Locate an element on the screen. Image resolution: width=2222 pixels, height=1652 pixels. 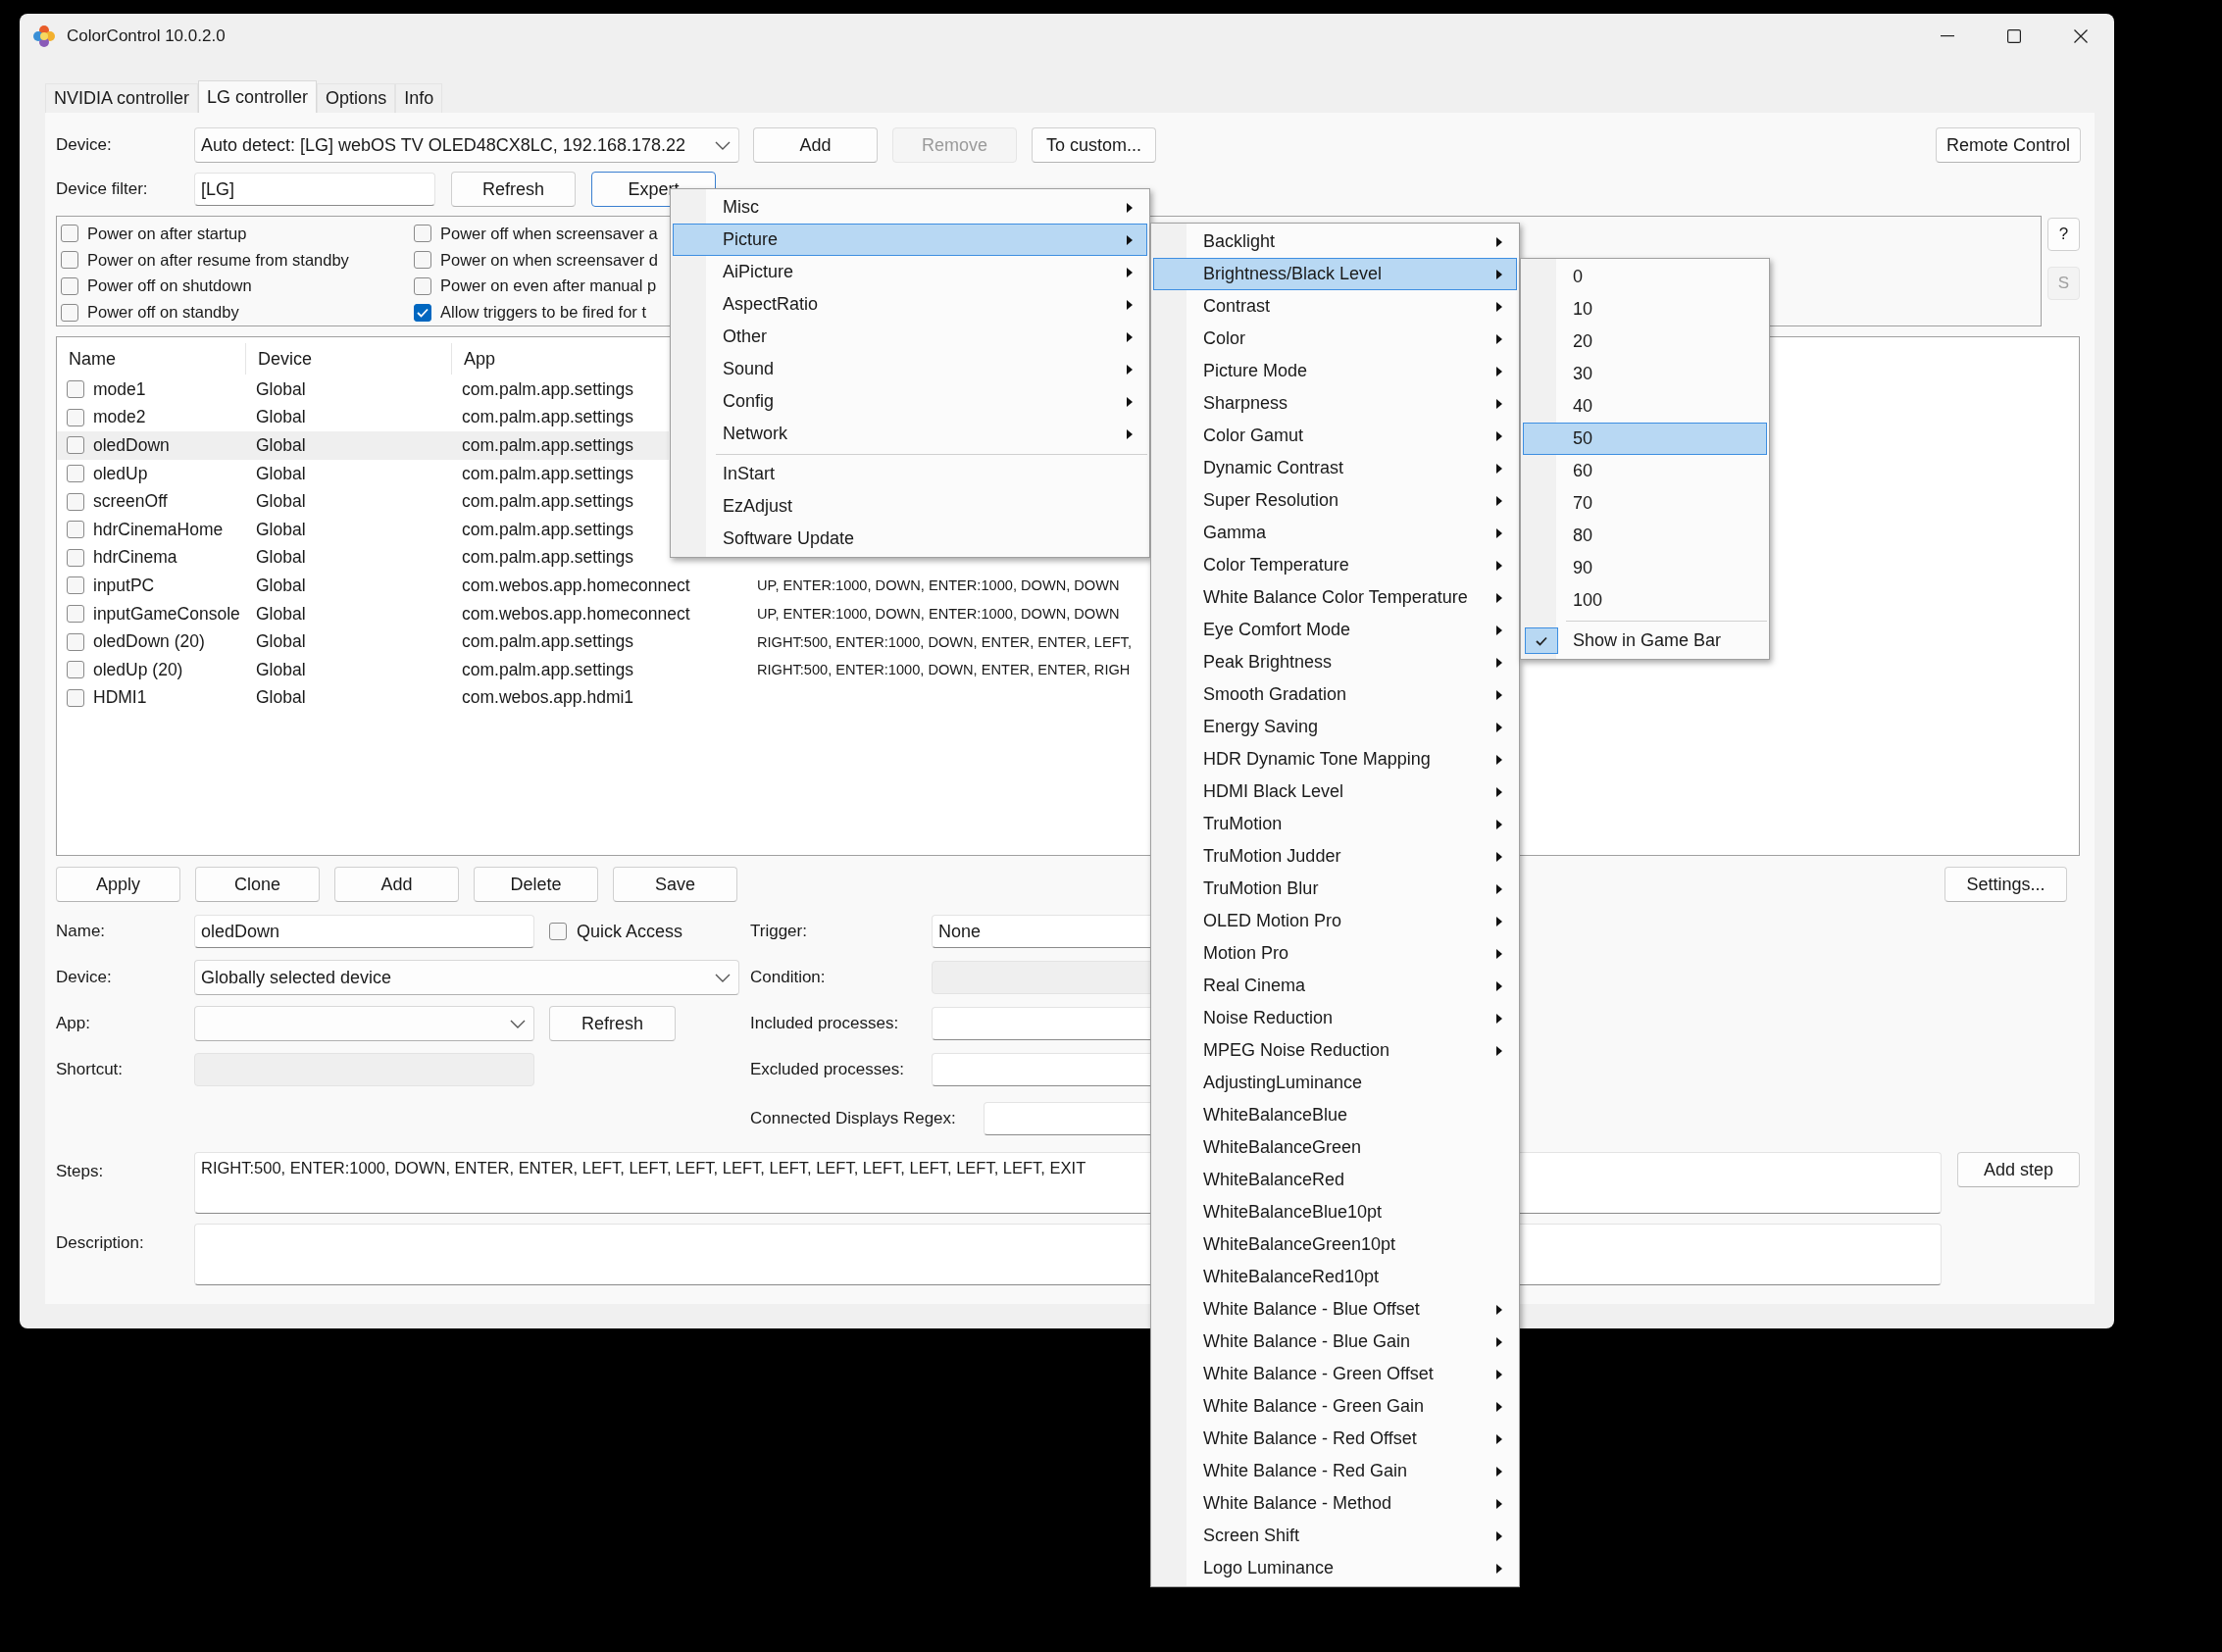
menu-item: White Balance - Red Offset is located at coordinates (1335, 1439).